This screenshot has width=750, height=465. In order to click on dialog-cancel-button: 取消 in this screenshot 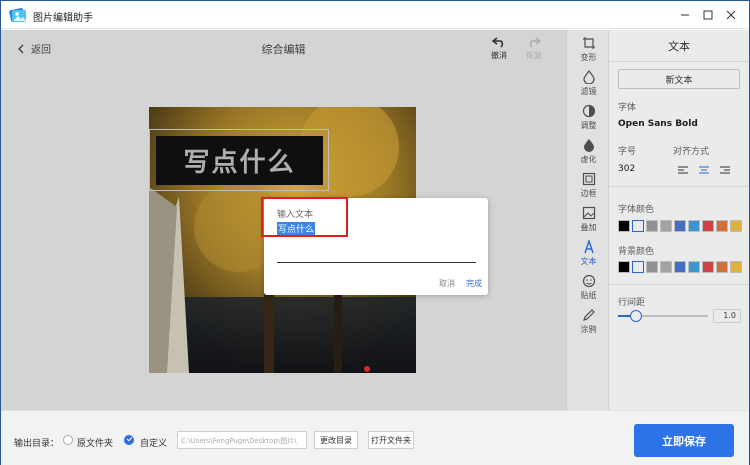, I will do `click(447, 283)`.